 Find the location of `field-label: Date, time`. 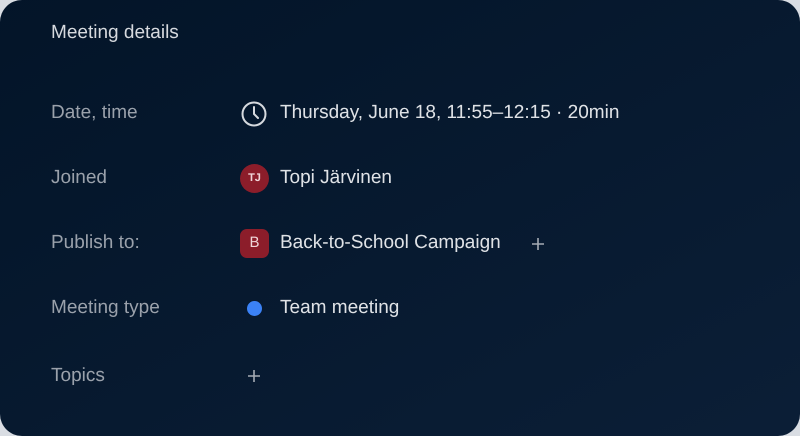

field-label: Date, time is located at coordinates (94, 113).